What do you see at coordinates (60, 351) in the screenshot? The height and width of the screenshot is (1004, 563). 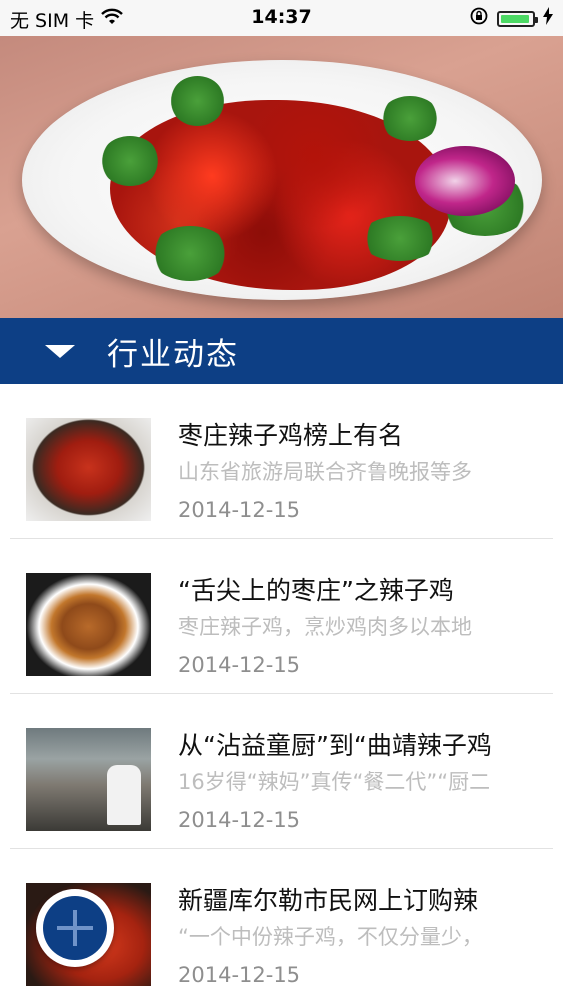 I see `triangle-down-icon` at bounding box center [60, 351].